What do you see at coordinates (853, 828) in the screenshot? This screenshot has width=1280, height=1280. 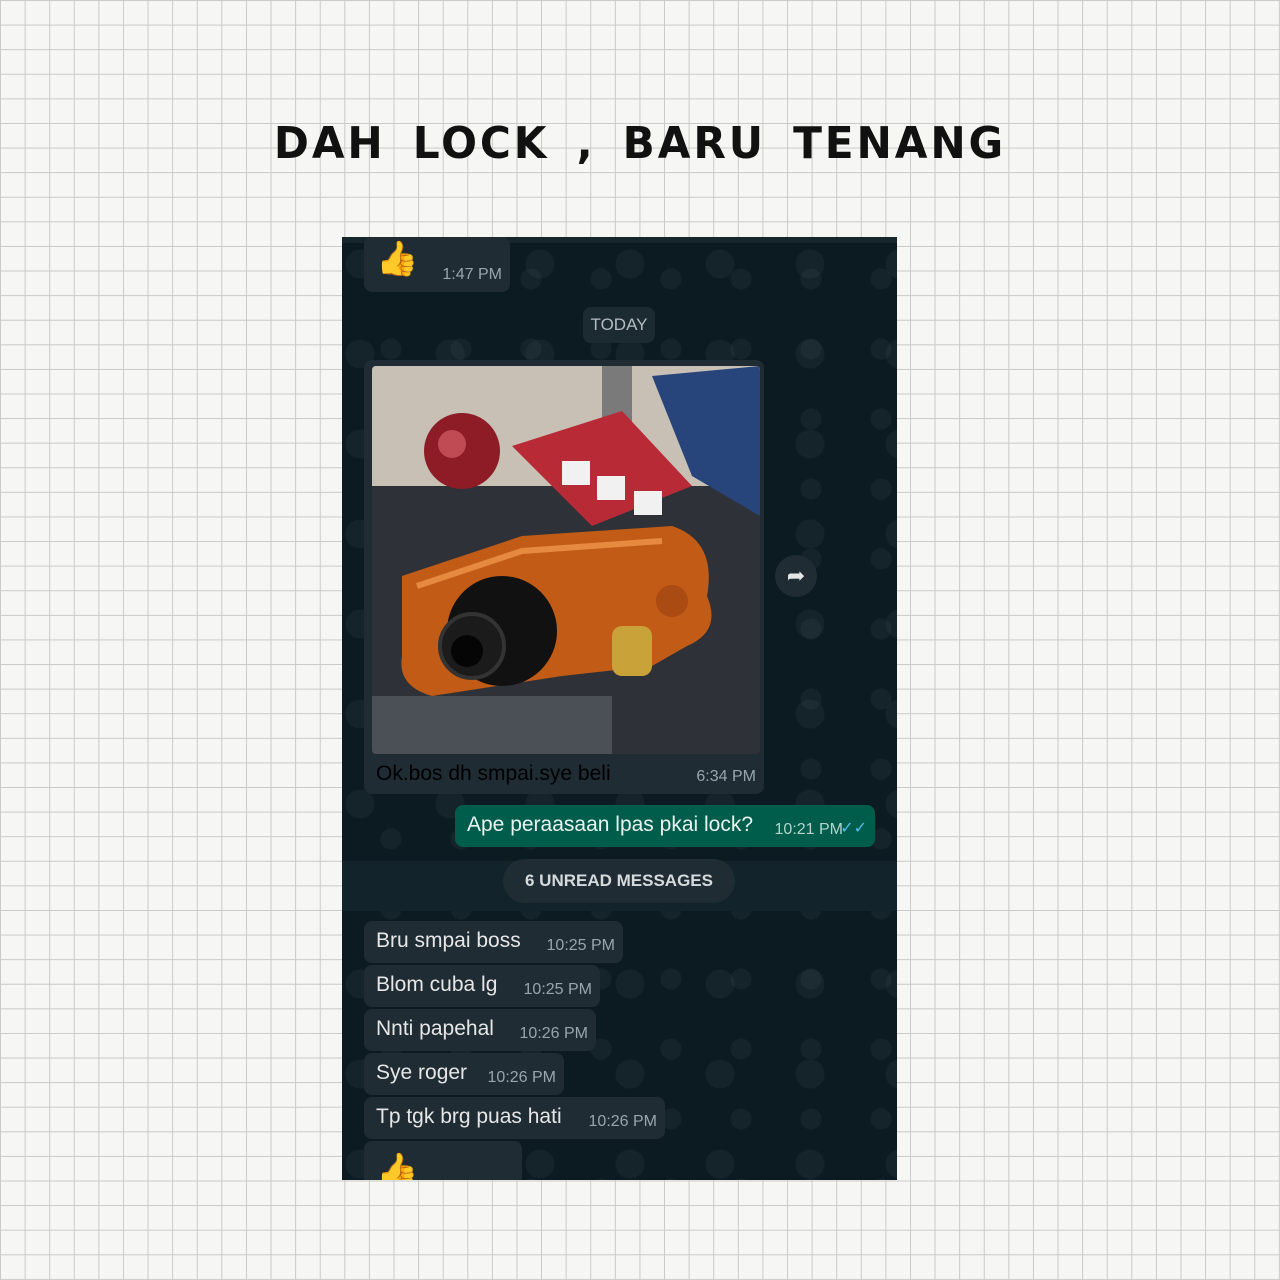 I see `double-check-icon: ✓✓` at bounding box center [853, 828].